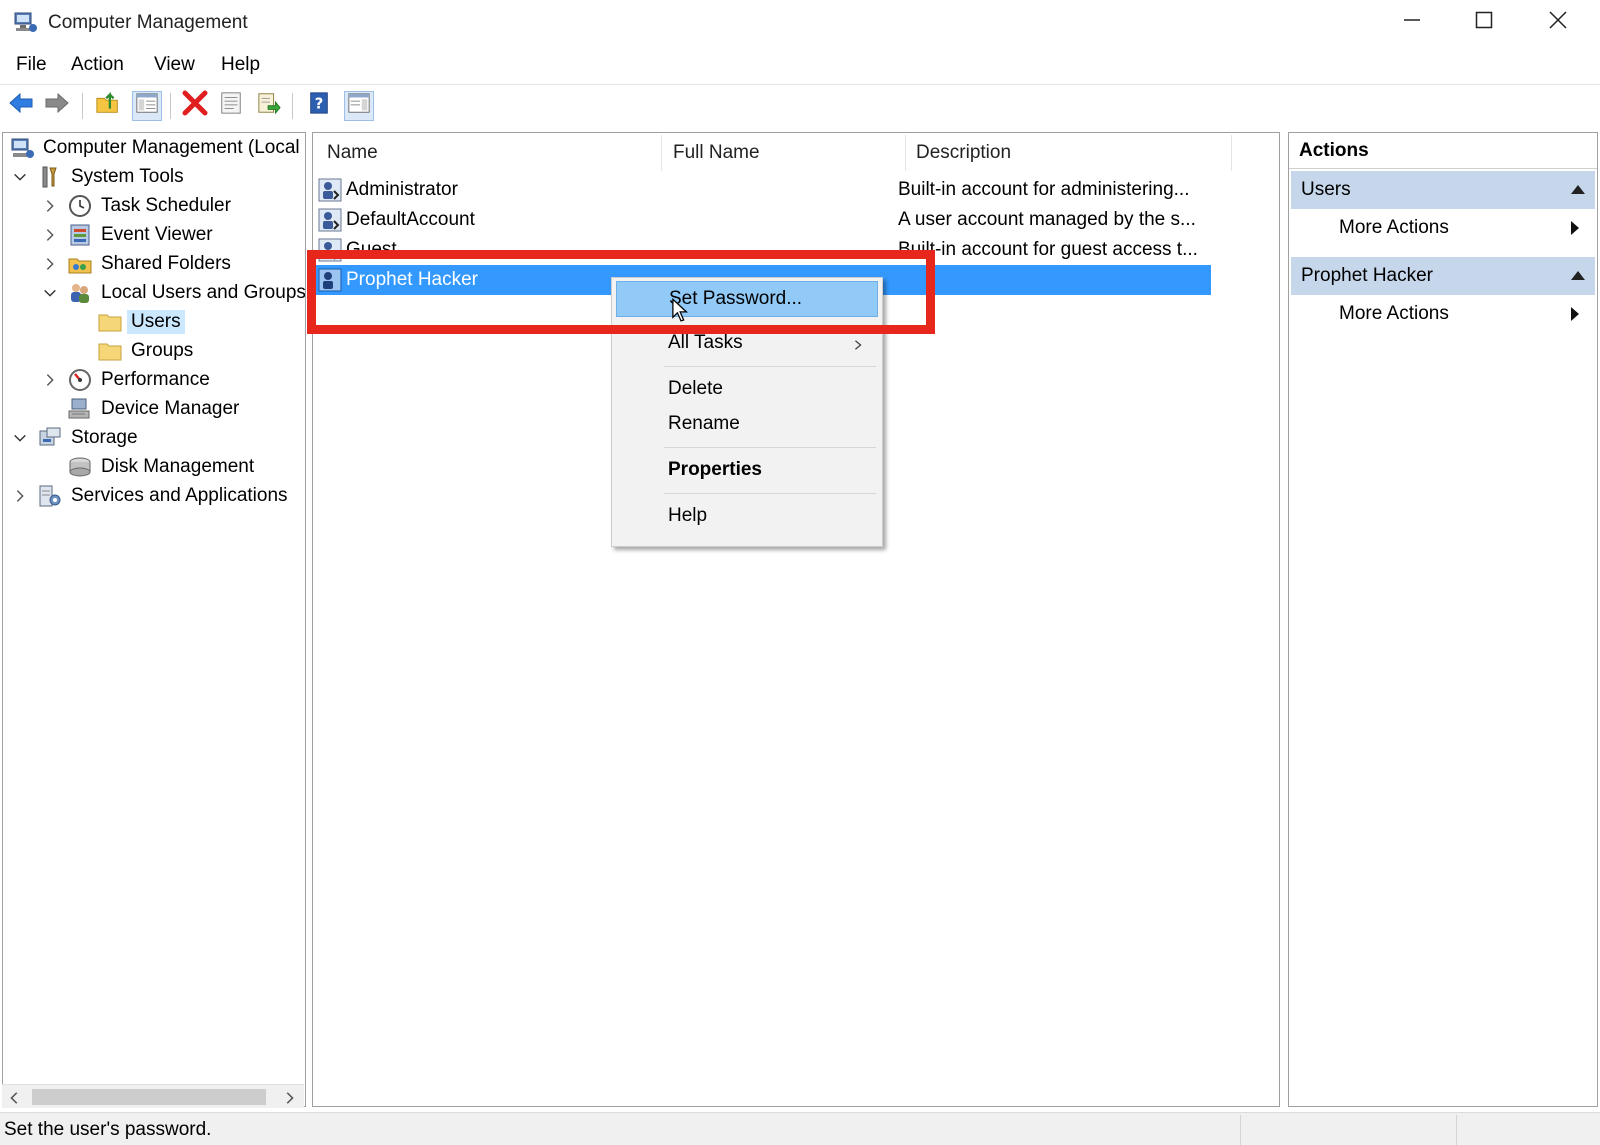 The width and height of the screenshot is (1600, 1145). What do you see at coordinates (97, 176) in the screenshot?
I see `tree-node-system-tools: System Tools` at bounding box center [97, 176].